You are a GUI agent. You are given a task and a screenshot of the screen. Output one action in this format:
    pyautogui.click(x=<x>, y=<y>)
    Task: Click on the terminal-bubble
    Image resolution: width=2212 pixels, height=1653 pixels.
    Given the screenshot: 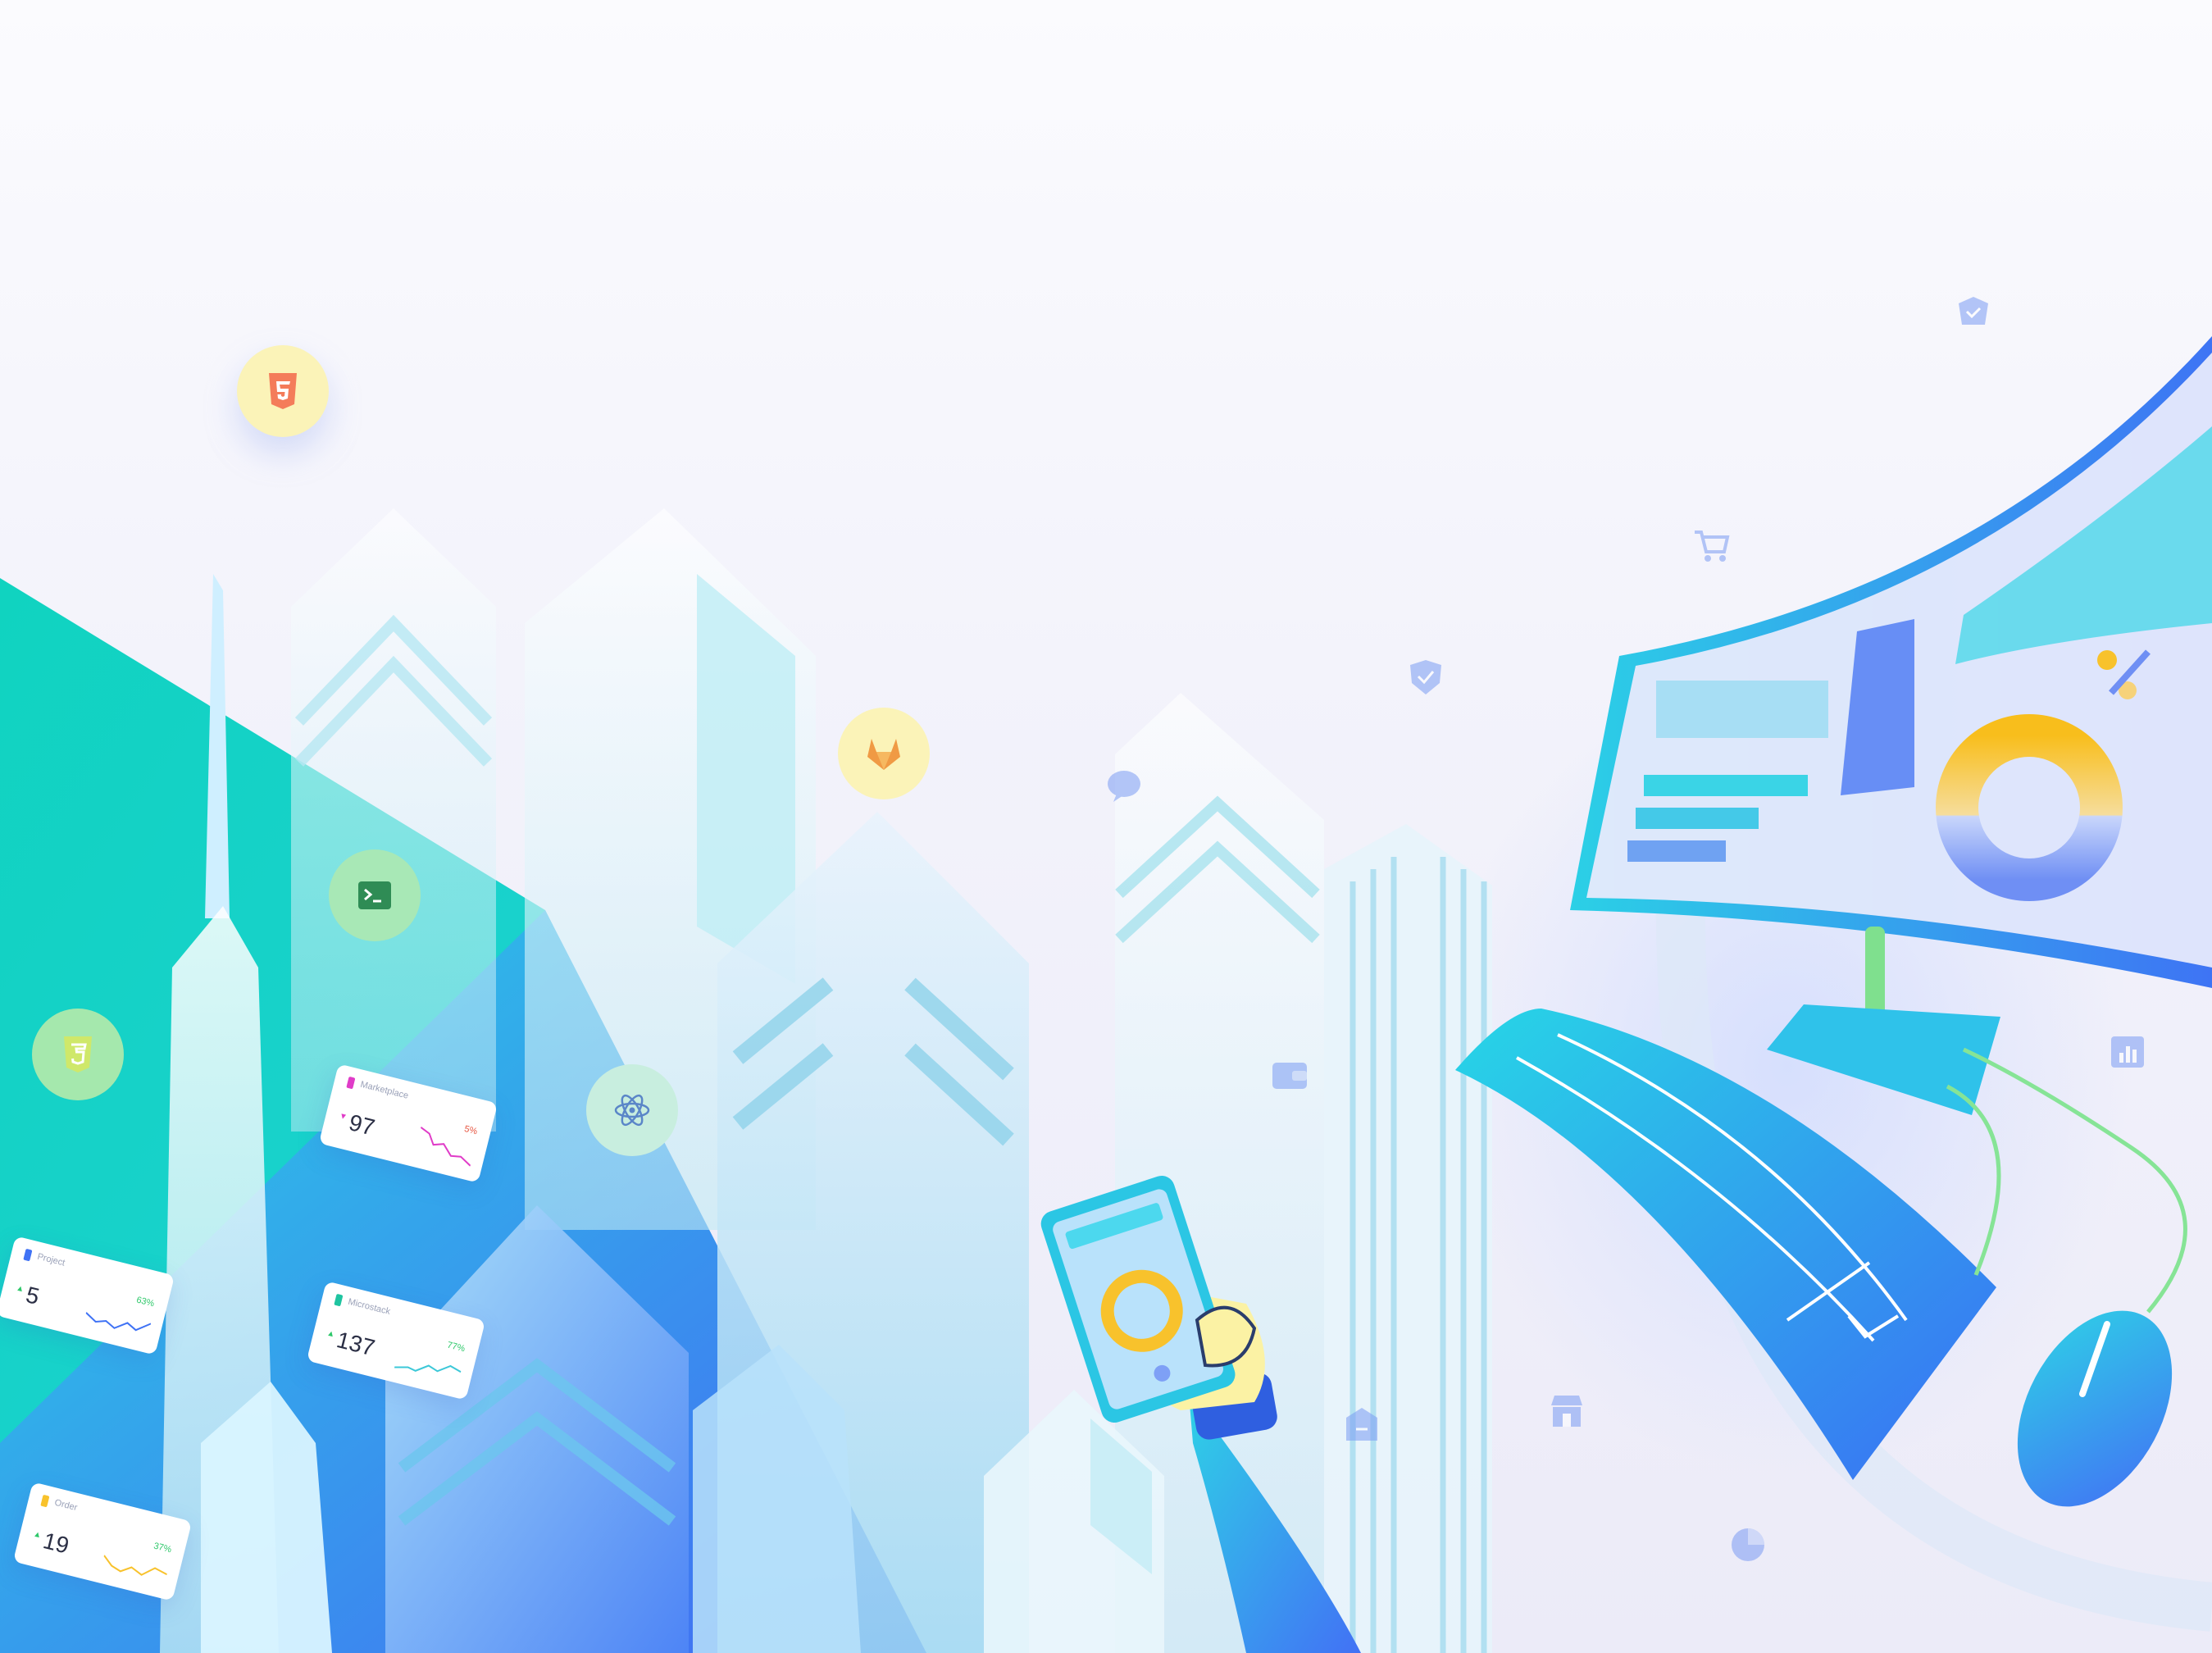 What is the action you would take?
    pyautogui.click(x=375, y=895)
    